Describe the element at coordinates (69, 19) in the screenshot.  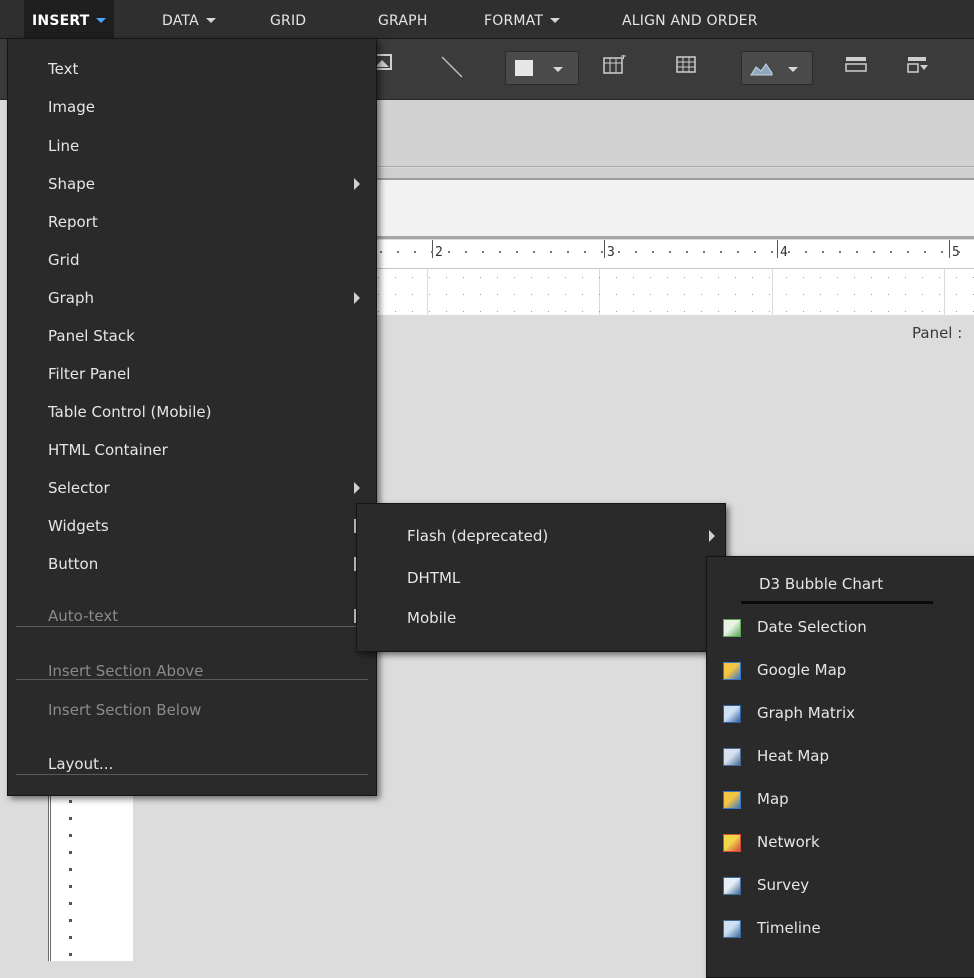
I see `menu-insert: INSERT` at that location.